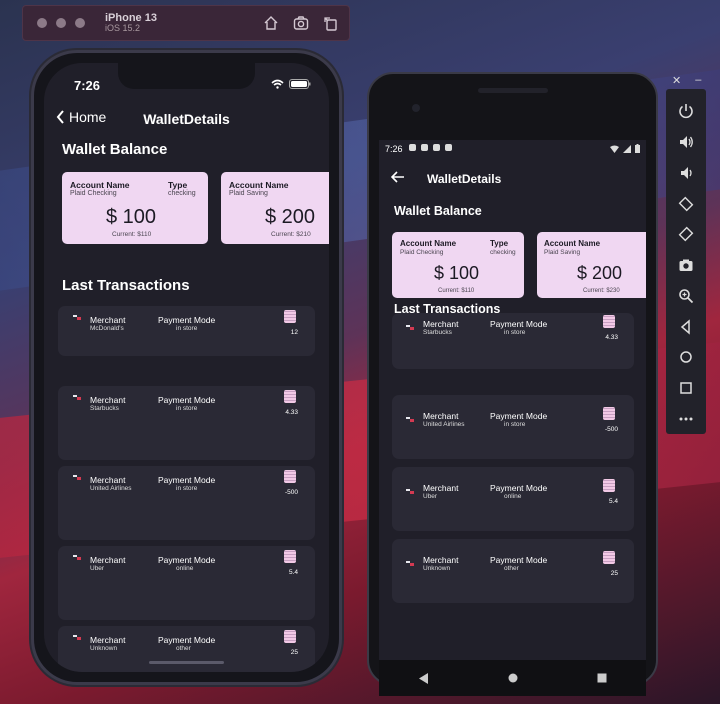  Describe the element at coordinates (686, 357) in the screenshot. I see `emu-home-button` at that location.